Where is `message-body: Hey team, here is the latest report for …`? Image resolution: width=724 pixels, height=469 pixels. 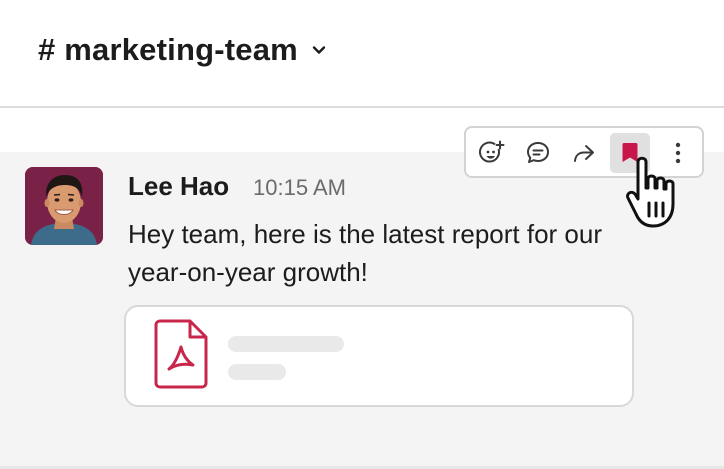 message-body: Hey team, here is the latest report for … is located at coordinates (365, 253).